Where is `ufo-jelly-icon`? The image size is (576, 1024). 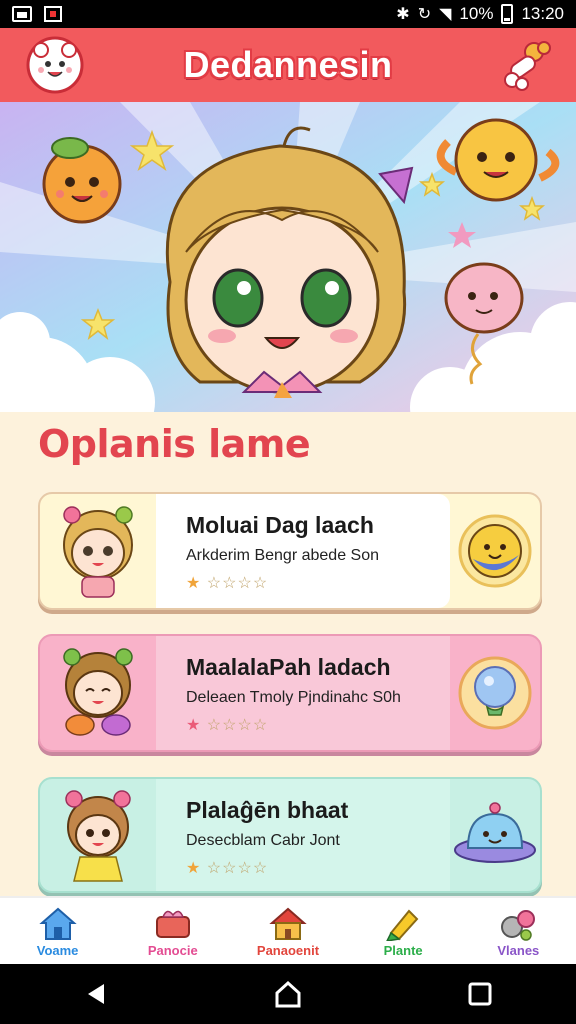
ufo-jelly-icon is located at coordinates (495, 832).